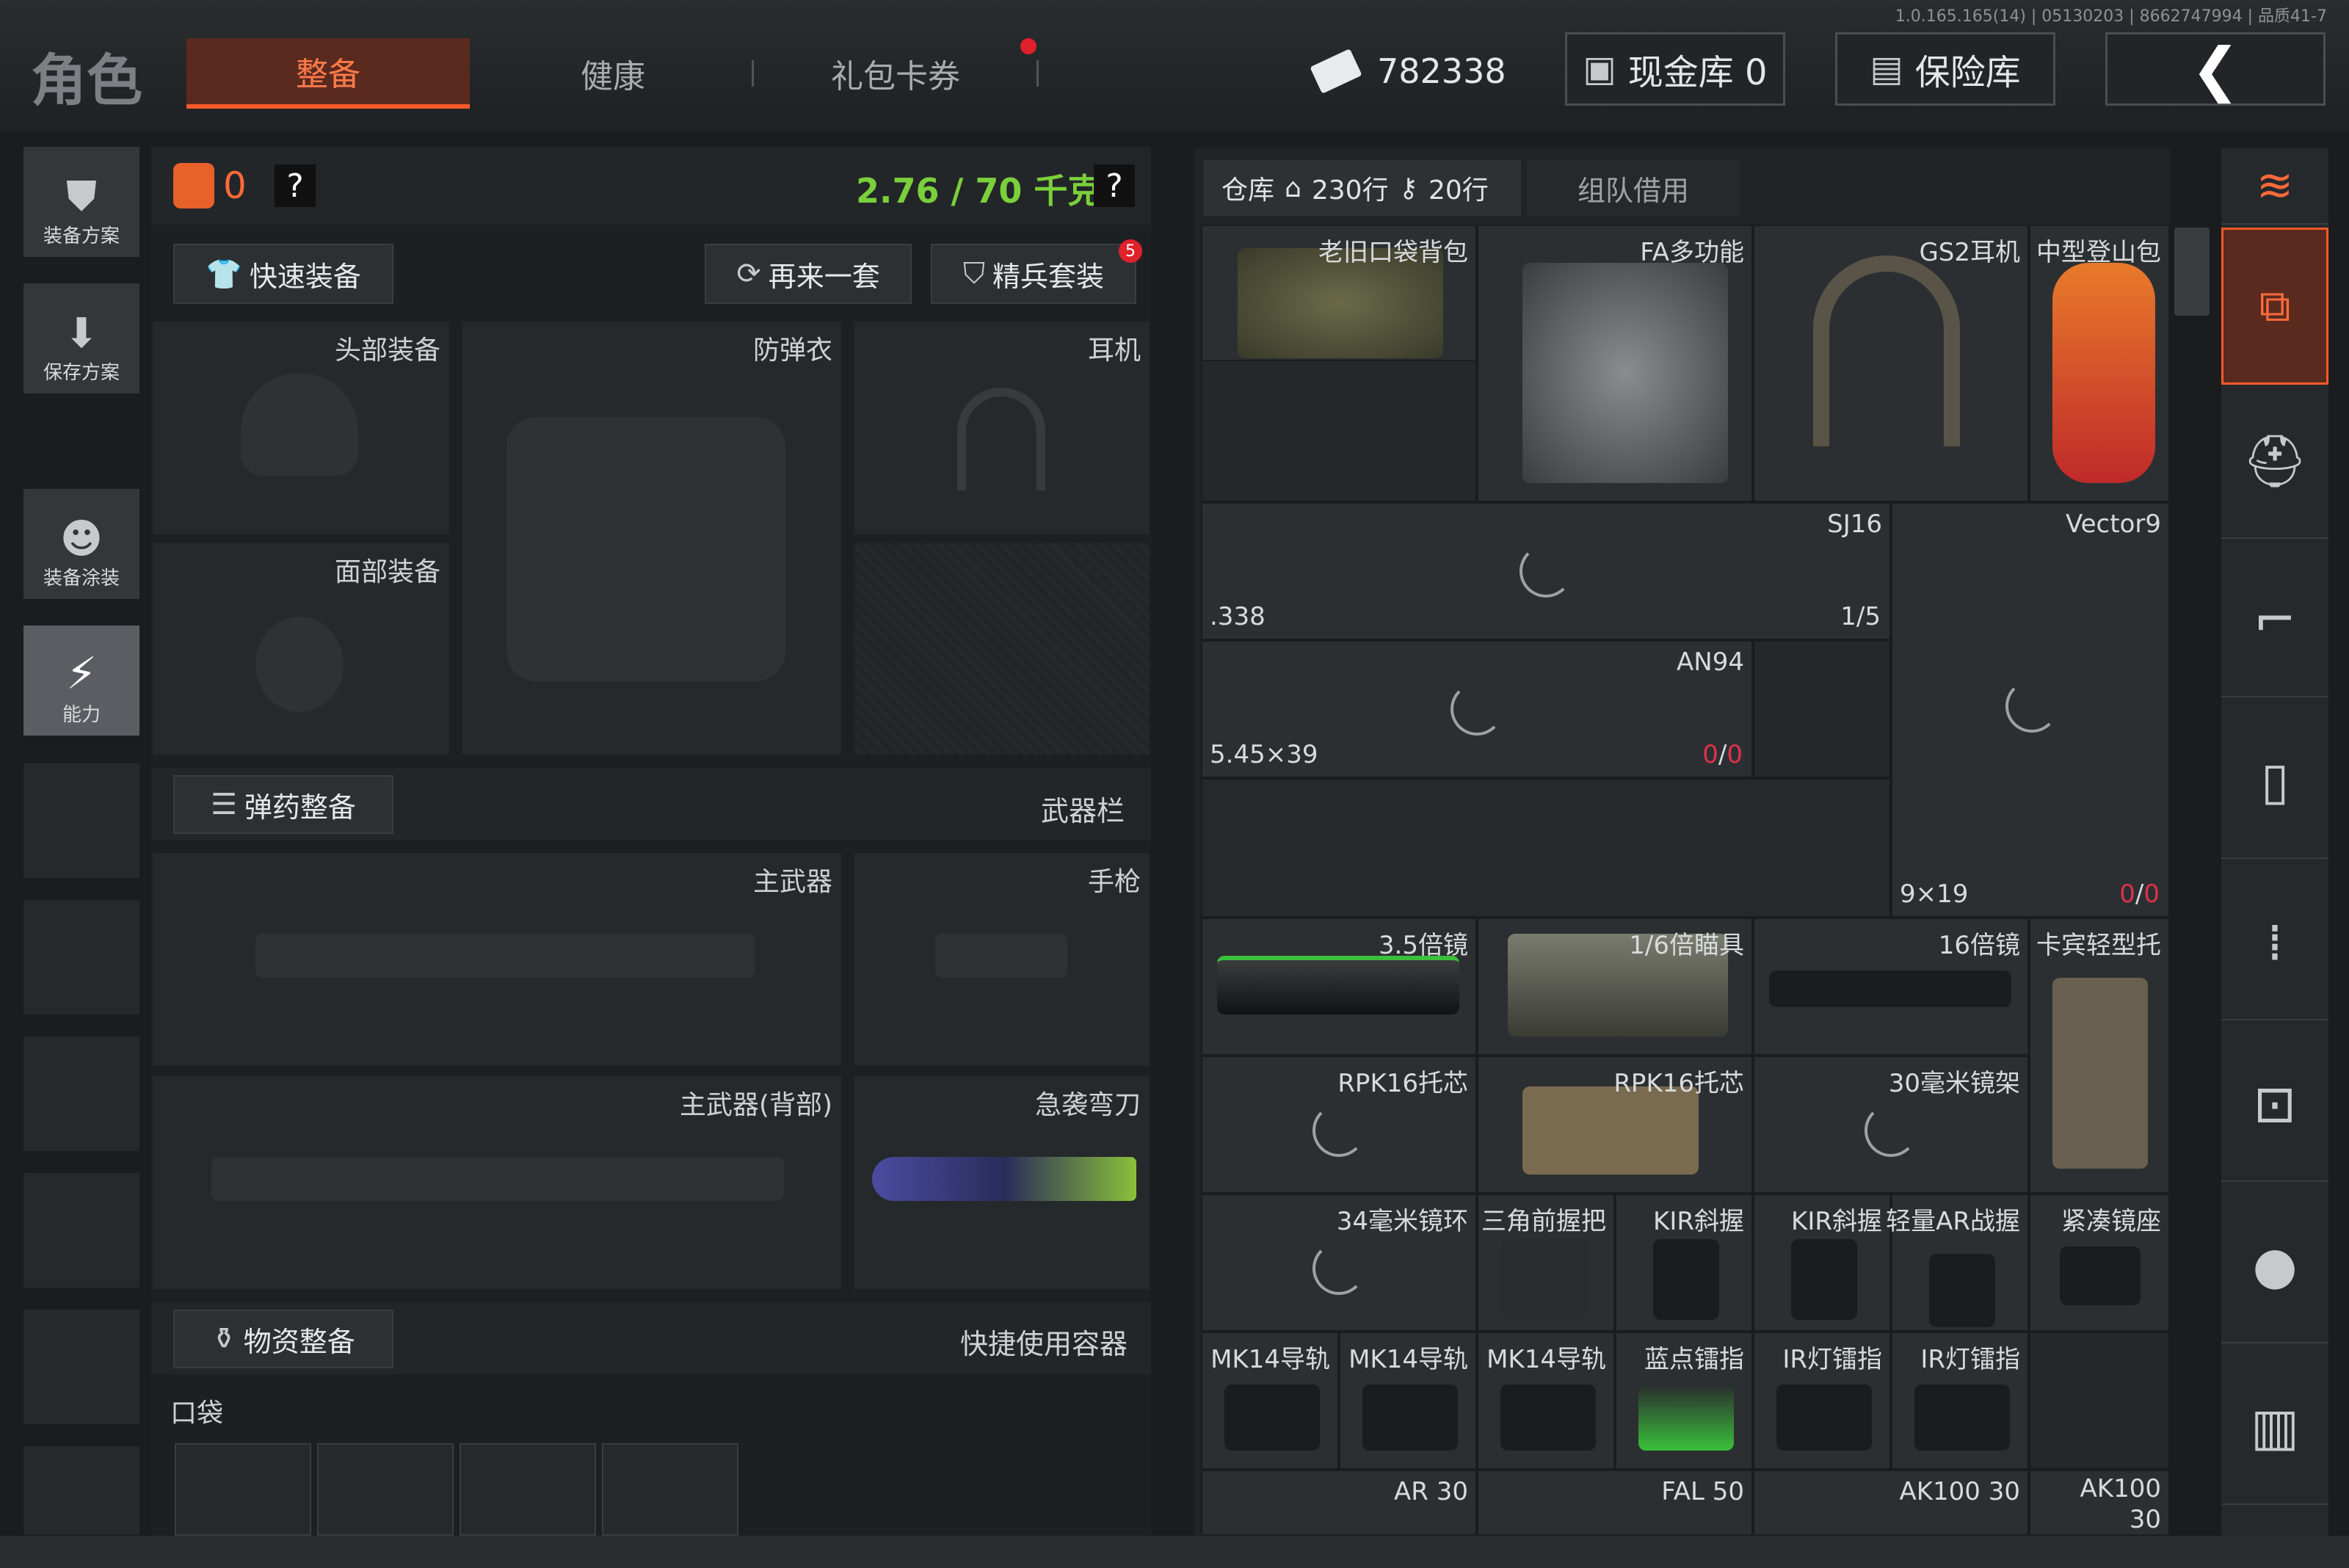  What do you see at coordinates (1339, 1263) in the screenshot?
I see `item-ring-34: 34毫米镜环` at bounding box center [1339, 1263].